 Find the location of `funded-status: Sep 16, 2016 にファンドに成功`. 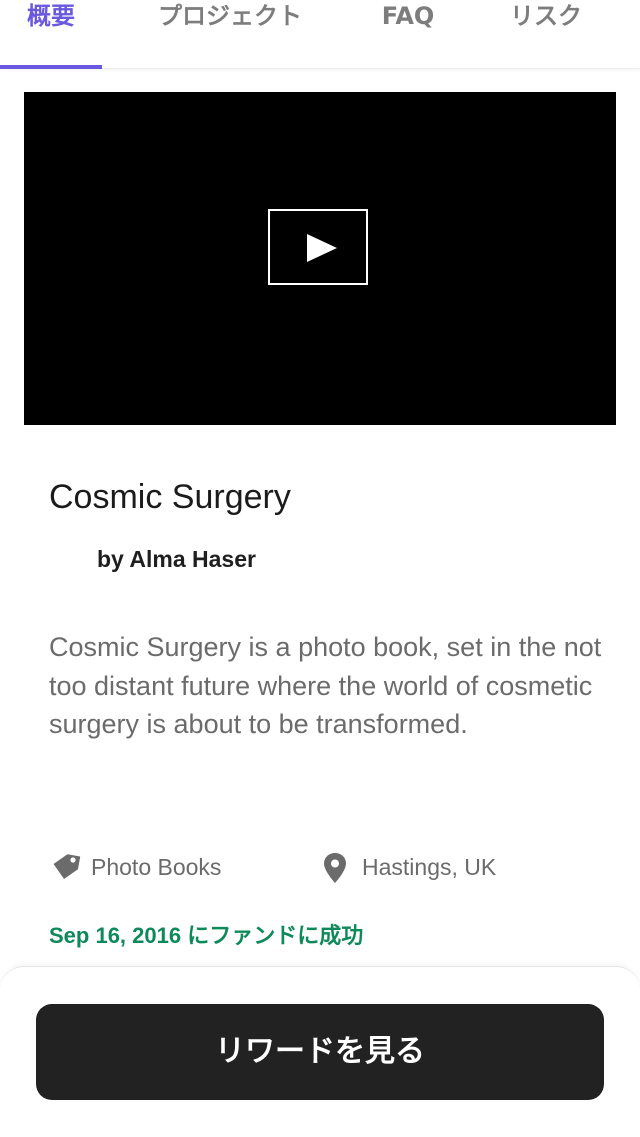

funded-status: Sep 16, 2016 にファンドに成功 is located at coordinates (206, 935).